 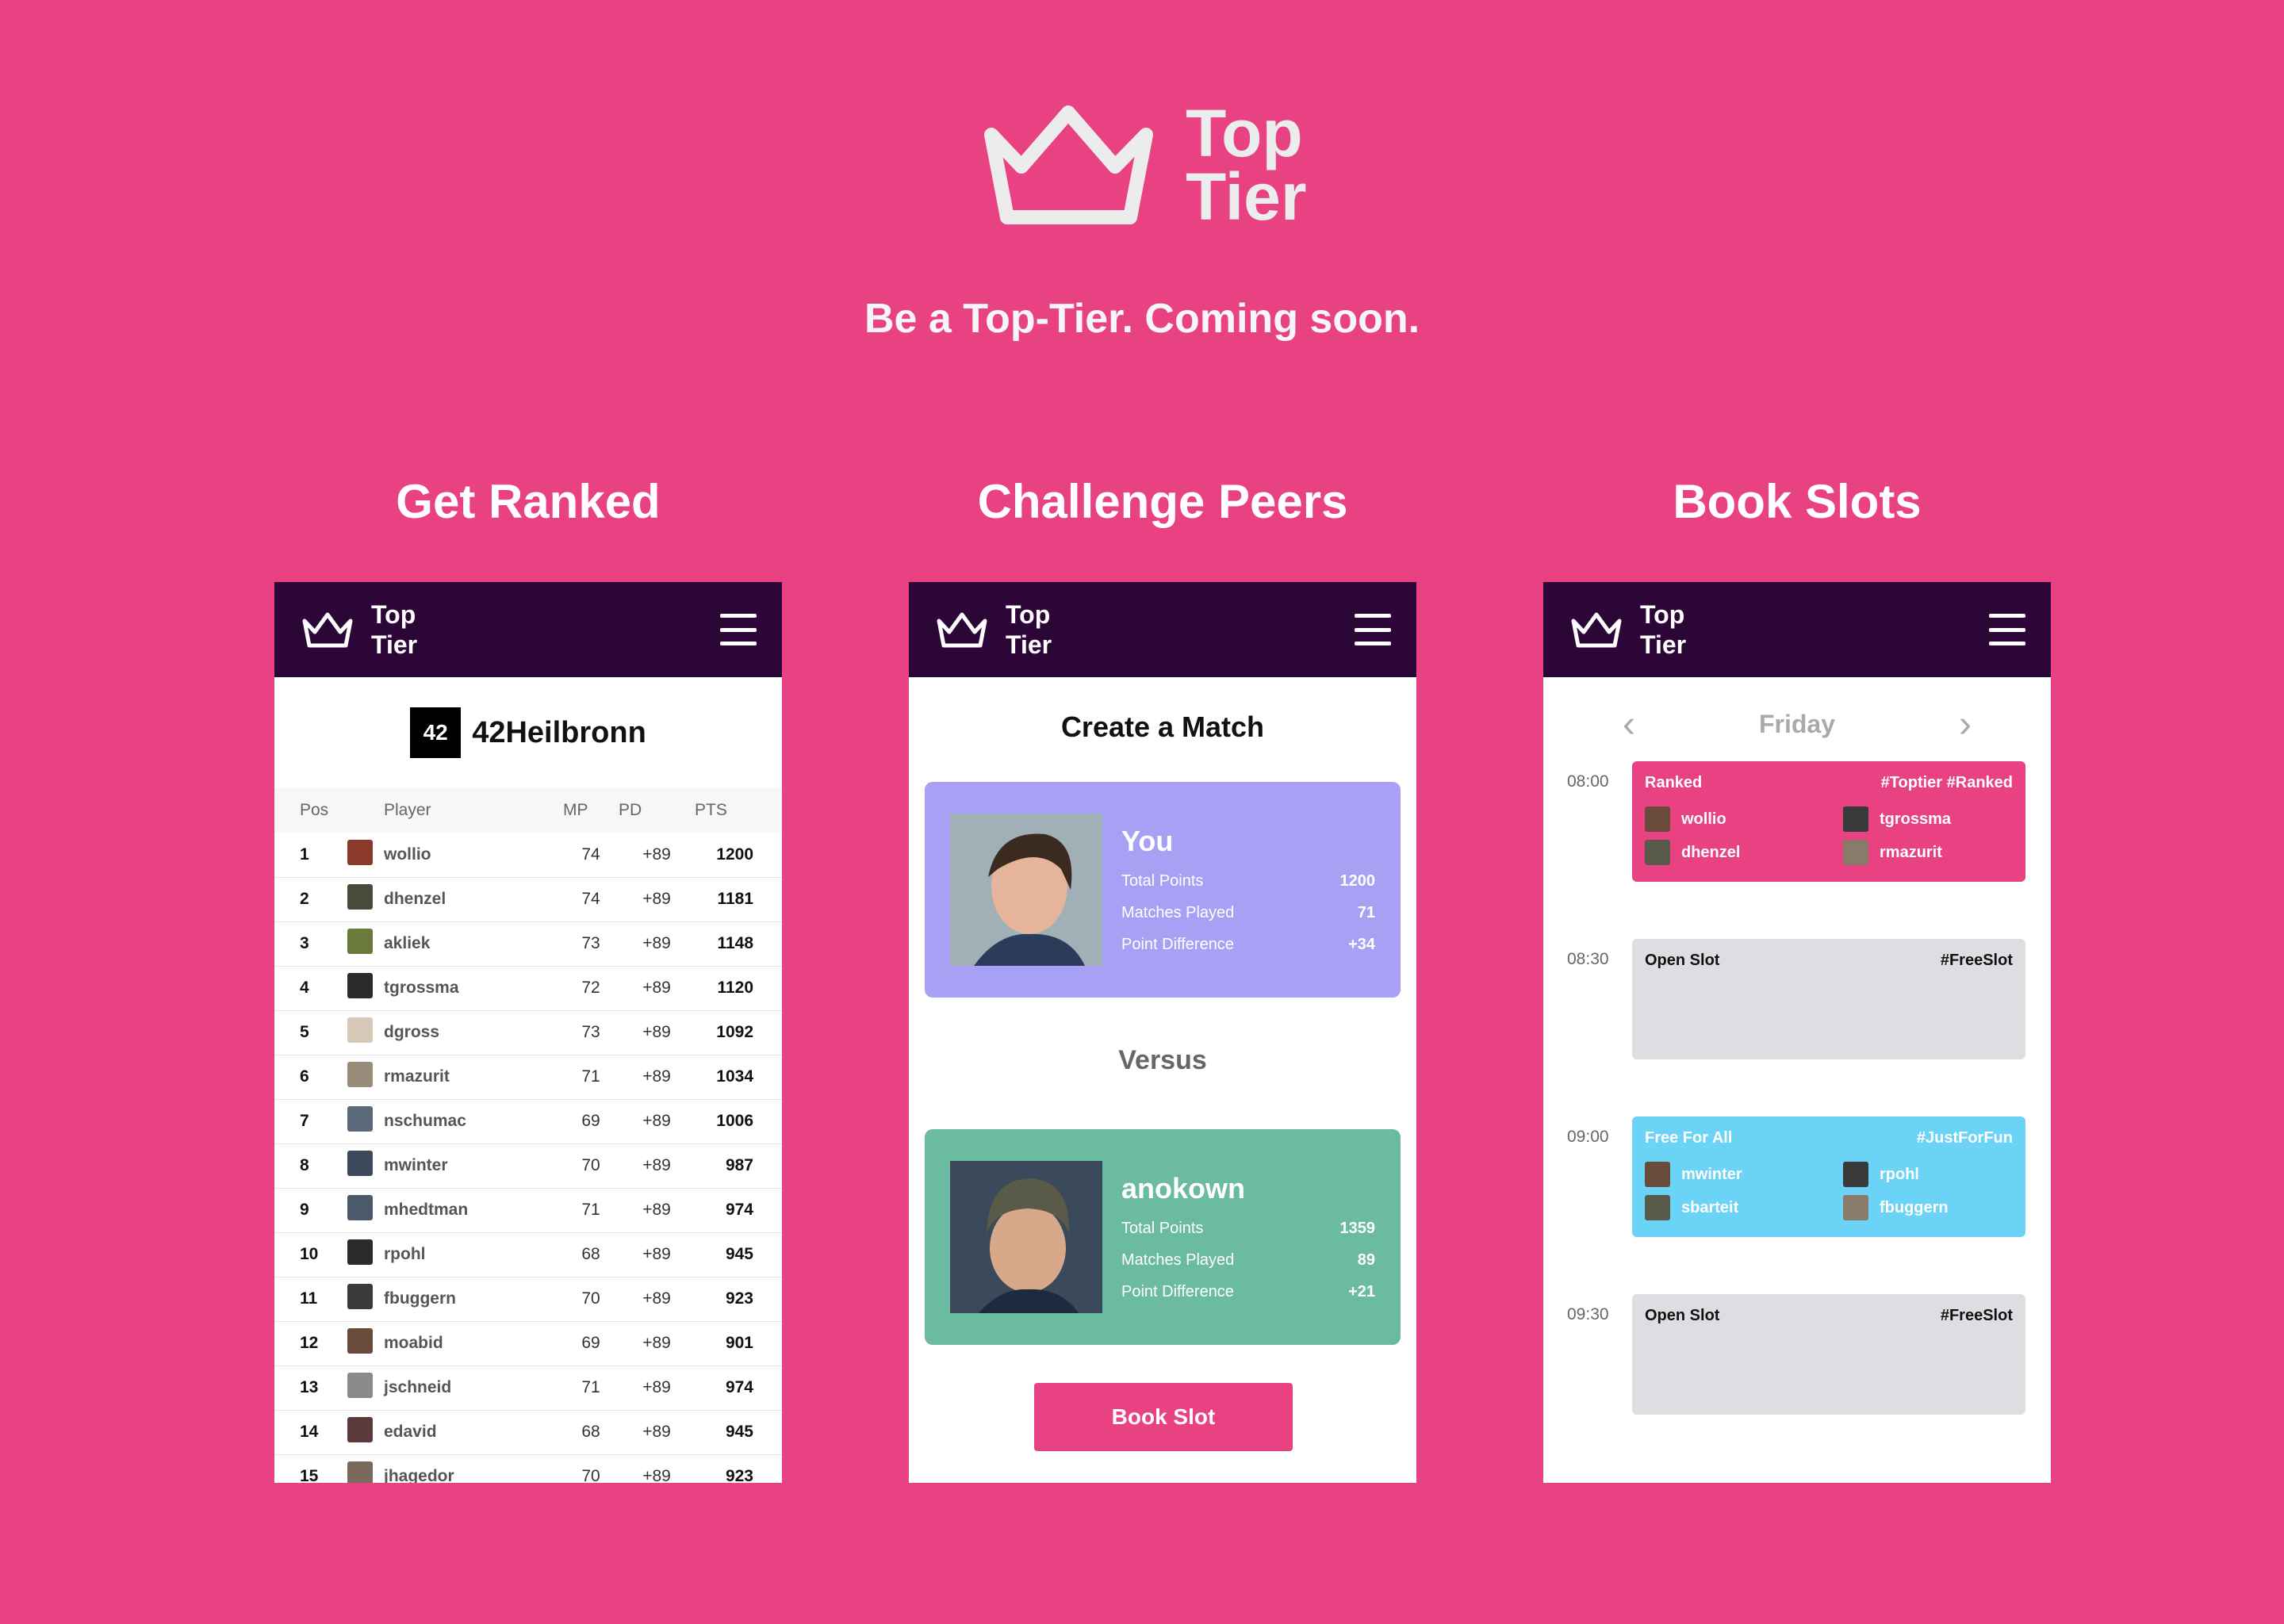 What do you see at coordinates (1682, 961) in the screenshot?
I see `slot-type: Open Slot` at bounding box center [1682, 961].